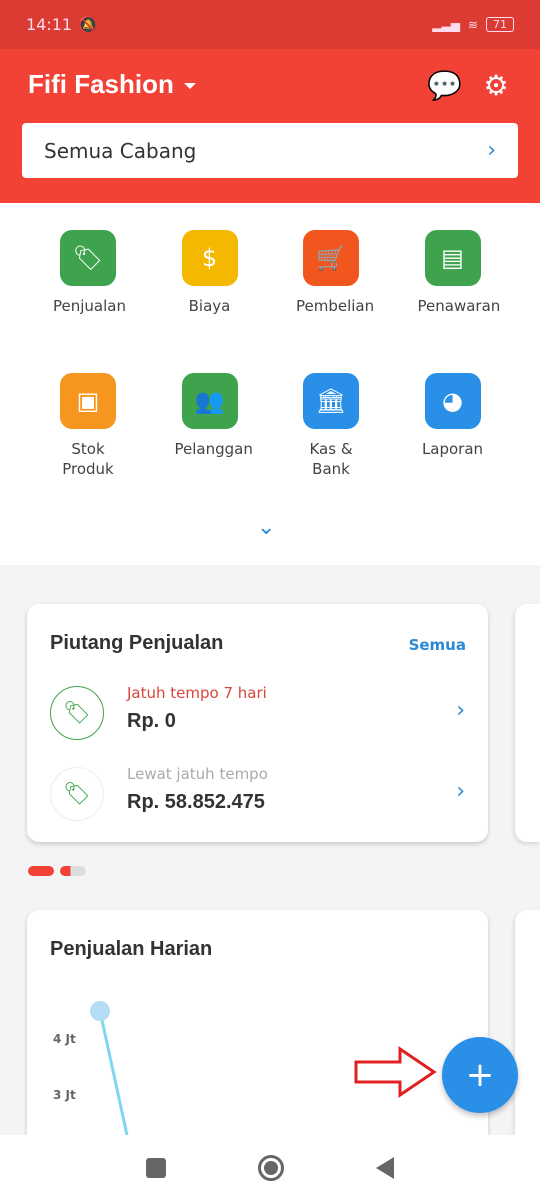 This screenshot has height=1200, width=540. What do you see at coordinates (331, 459) in the screenshot?
I see `menu-item-label: Kas & Bank` at bounding box center [331, 459].